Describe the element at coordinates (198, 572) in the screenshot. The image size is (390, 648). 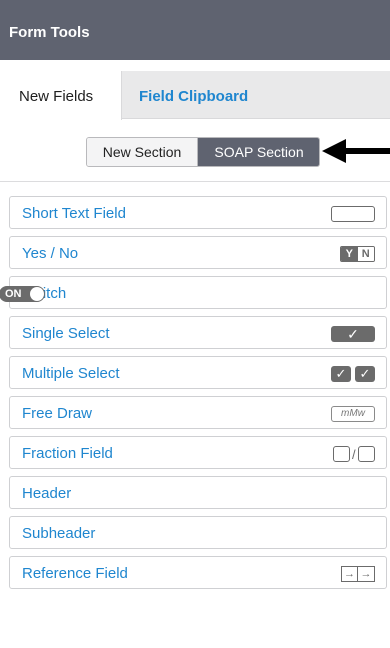
I see `field-reference: Reference Field → →` at that location.